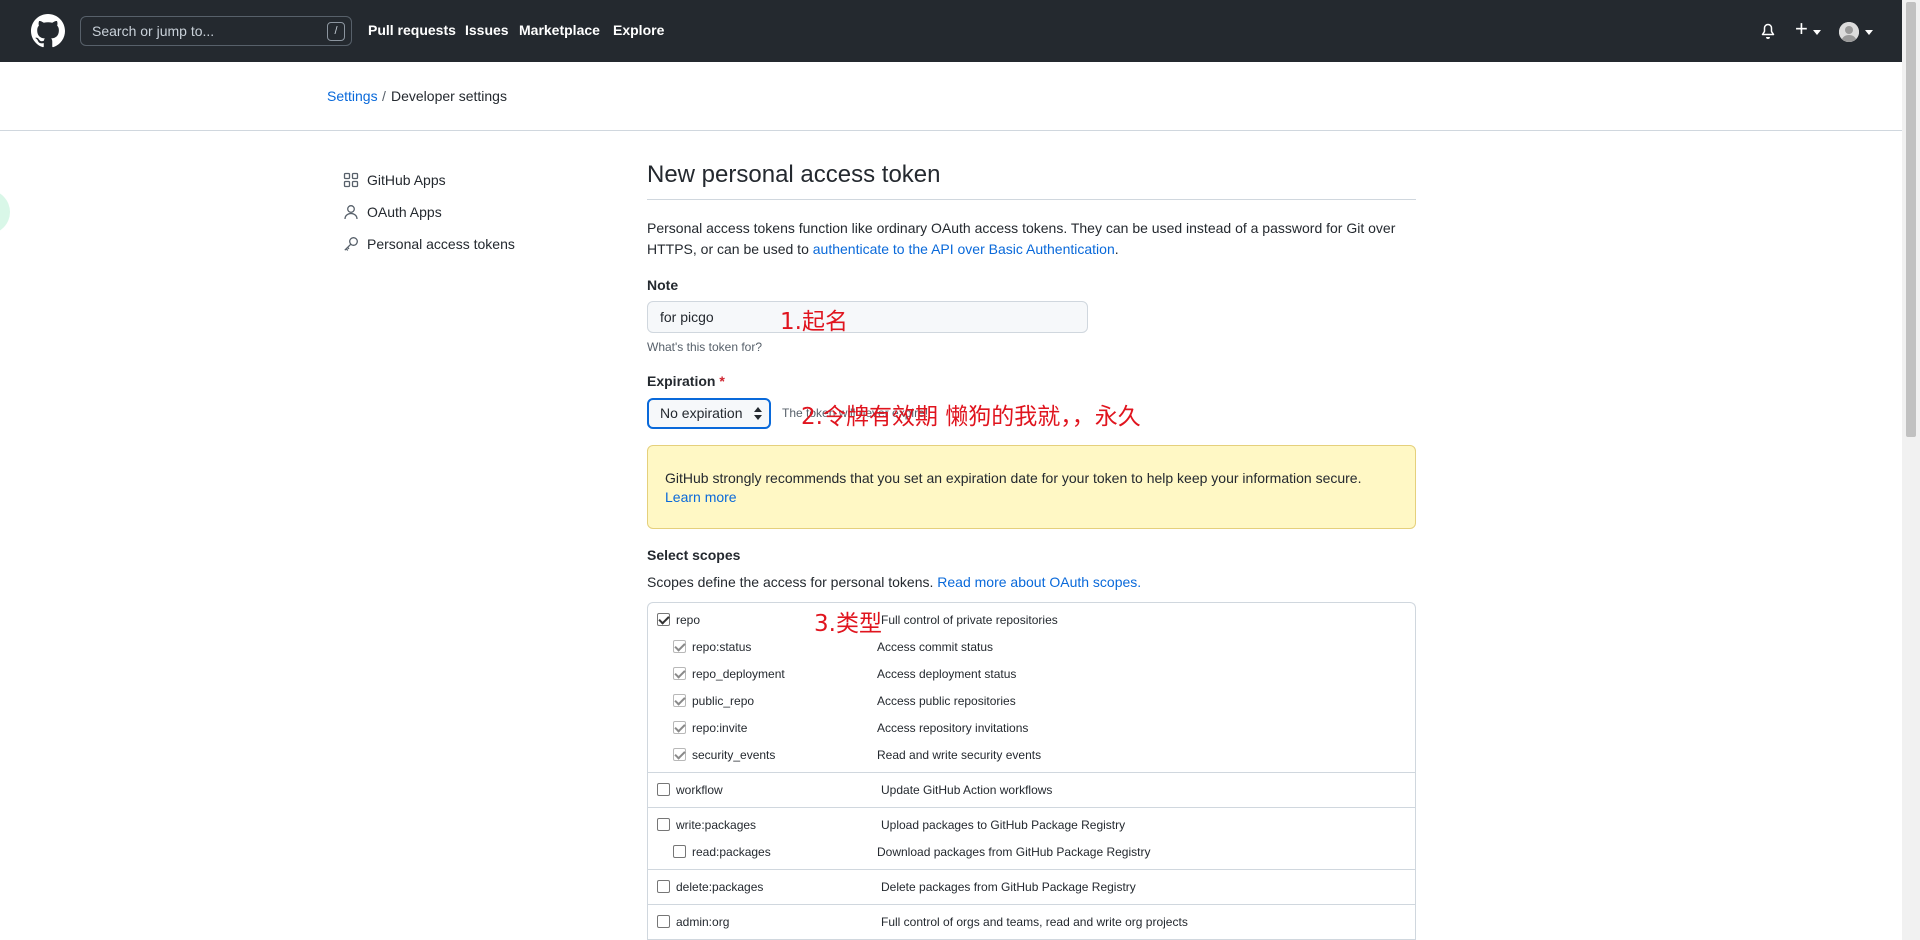 The height and width of the screenshot is (940, 1920). What do you see at coordinates (1817, 32) in the screenshot?
I see `create-menu-caret-icon` at bounding box center [1817, 32].